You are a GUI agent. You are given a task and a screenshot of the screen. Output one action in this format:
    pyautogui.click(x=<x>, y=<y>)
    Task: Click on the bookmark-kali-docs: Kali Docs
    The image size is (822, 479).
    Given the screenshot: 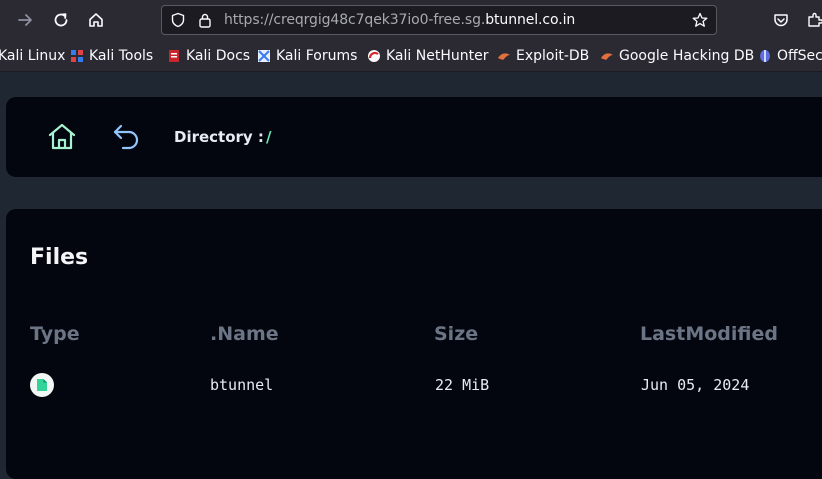 What is the action you would take?
    pyautogui.click(x=208, y=56)
    